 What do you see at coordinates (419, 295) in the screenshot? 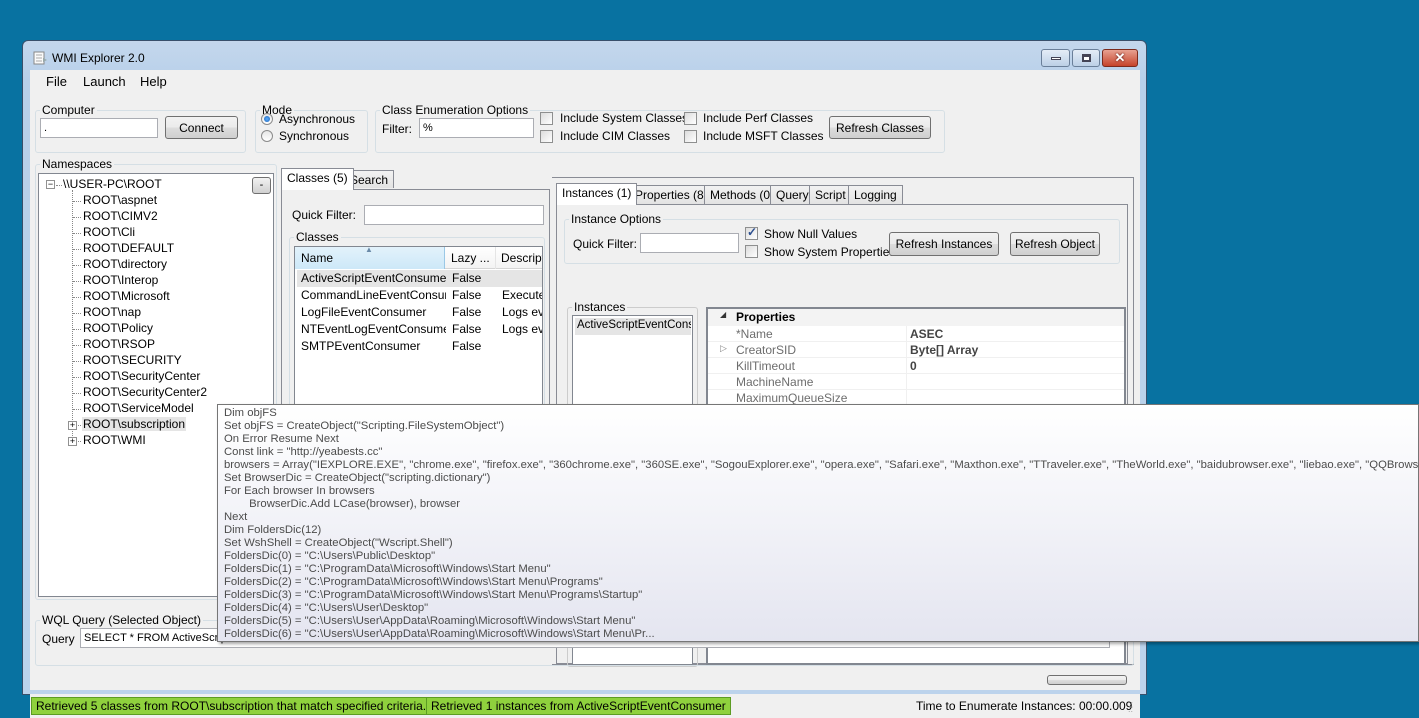
I see `class-row: CommandLineEventConsumer False Executes` at bounding box center [419, 295].